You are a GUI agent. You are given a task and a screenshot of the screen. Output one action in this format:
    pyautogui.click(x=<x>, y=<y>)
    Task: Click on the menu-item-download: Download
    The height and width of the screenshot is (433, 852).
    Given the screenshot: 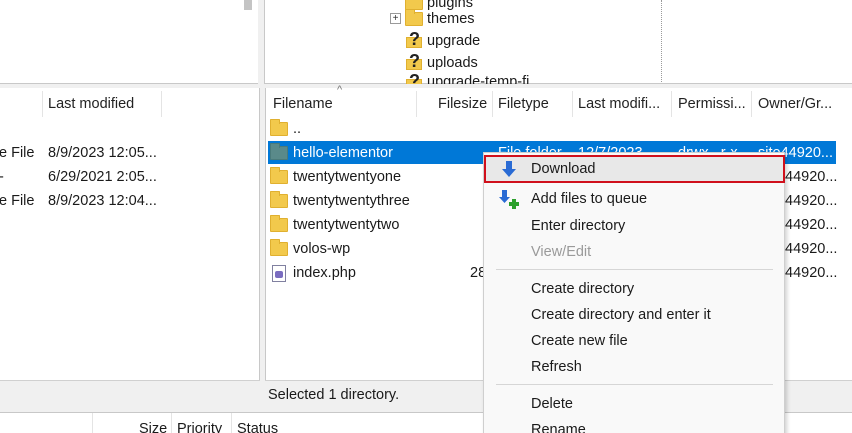 What is the action you would take?
    pyautogui.click(x=634, y=169)
    